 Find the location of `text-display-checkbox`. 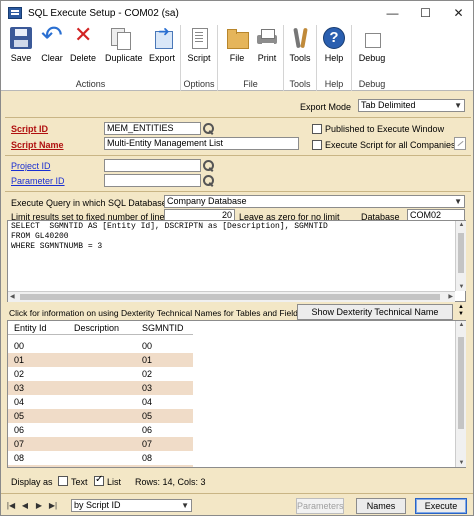

text-display-checkbox is located at coordinates (63, 481).